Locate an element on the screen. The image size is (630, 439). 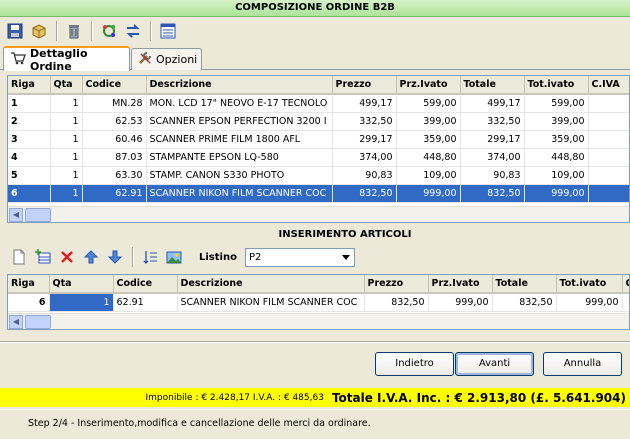
table-cell: MON. LCD 17" NEOVO E-17 TECNOLO is located at coordinates (239, 103).